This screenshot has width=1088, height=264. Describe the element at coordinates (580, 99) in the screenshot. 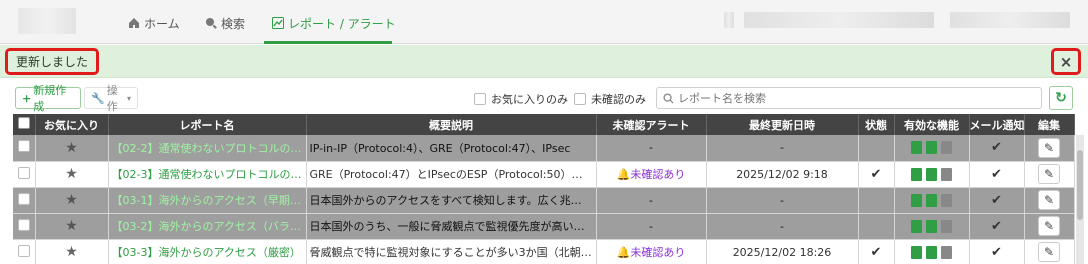

I see `unconfirmed-only-checkbox` at that location.